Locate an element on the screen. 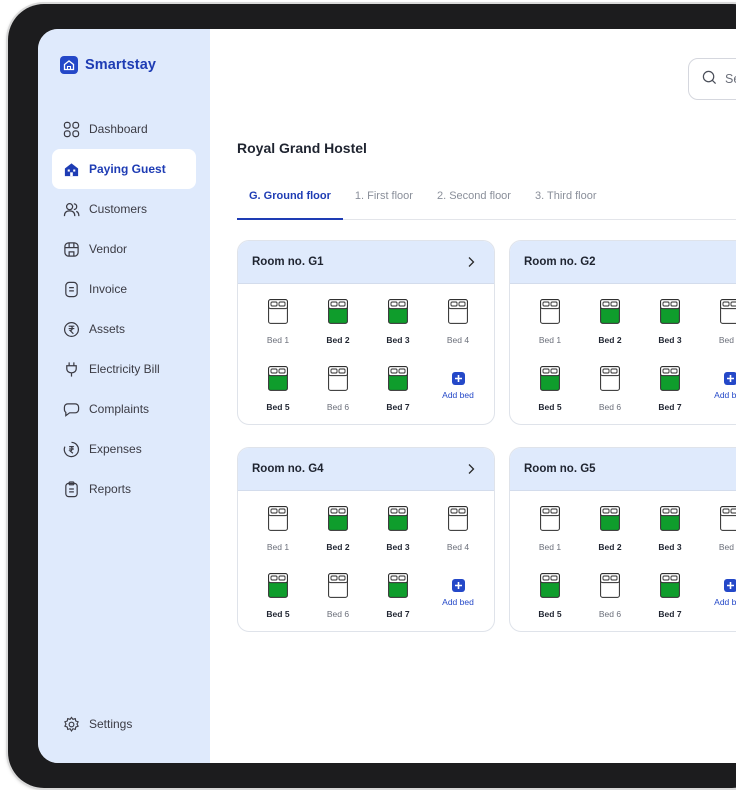  room-header: Room no. G5 is located at coordinates (623, 469).